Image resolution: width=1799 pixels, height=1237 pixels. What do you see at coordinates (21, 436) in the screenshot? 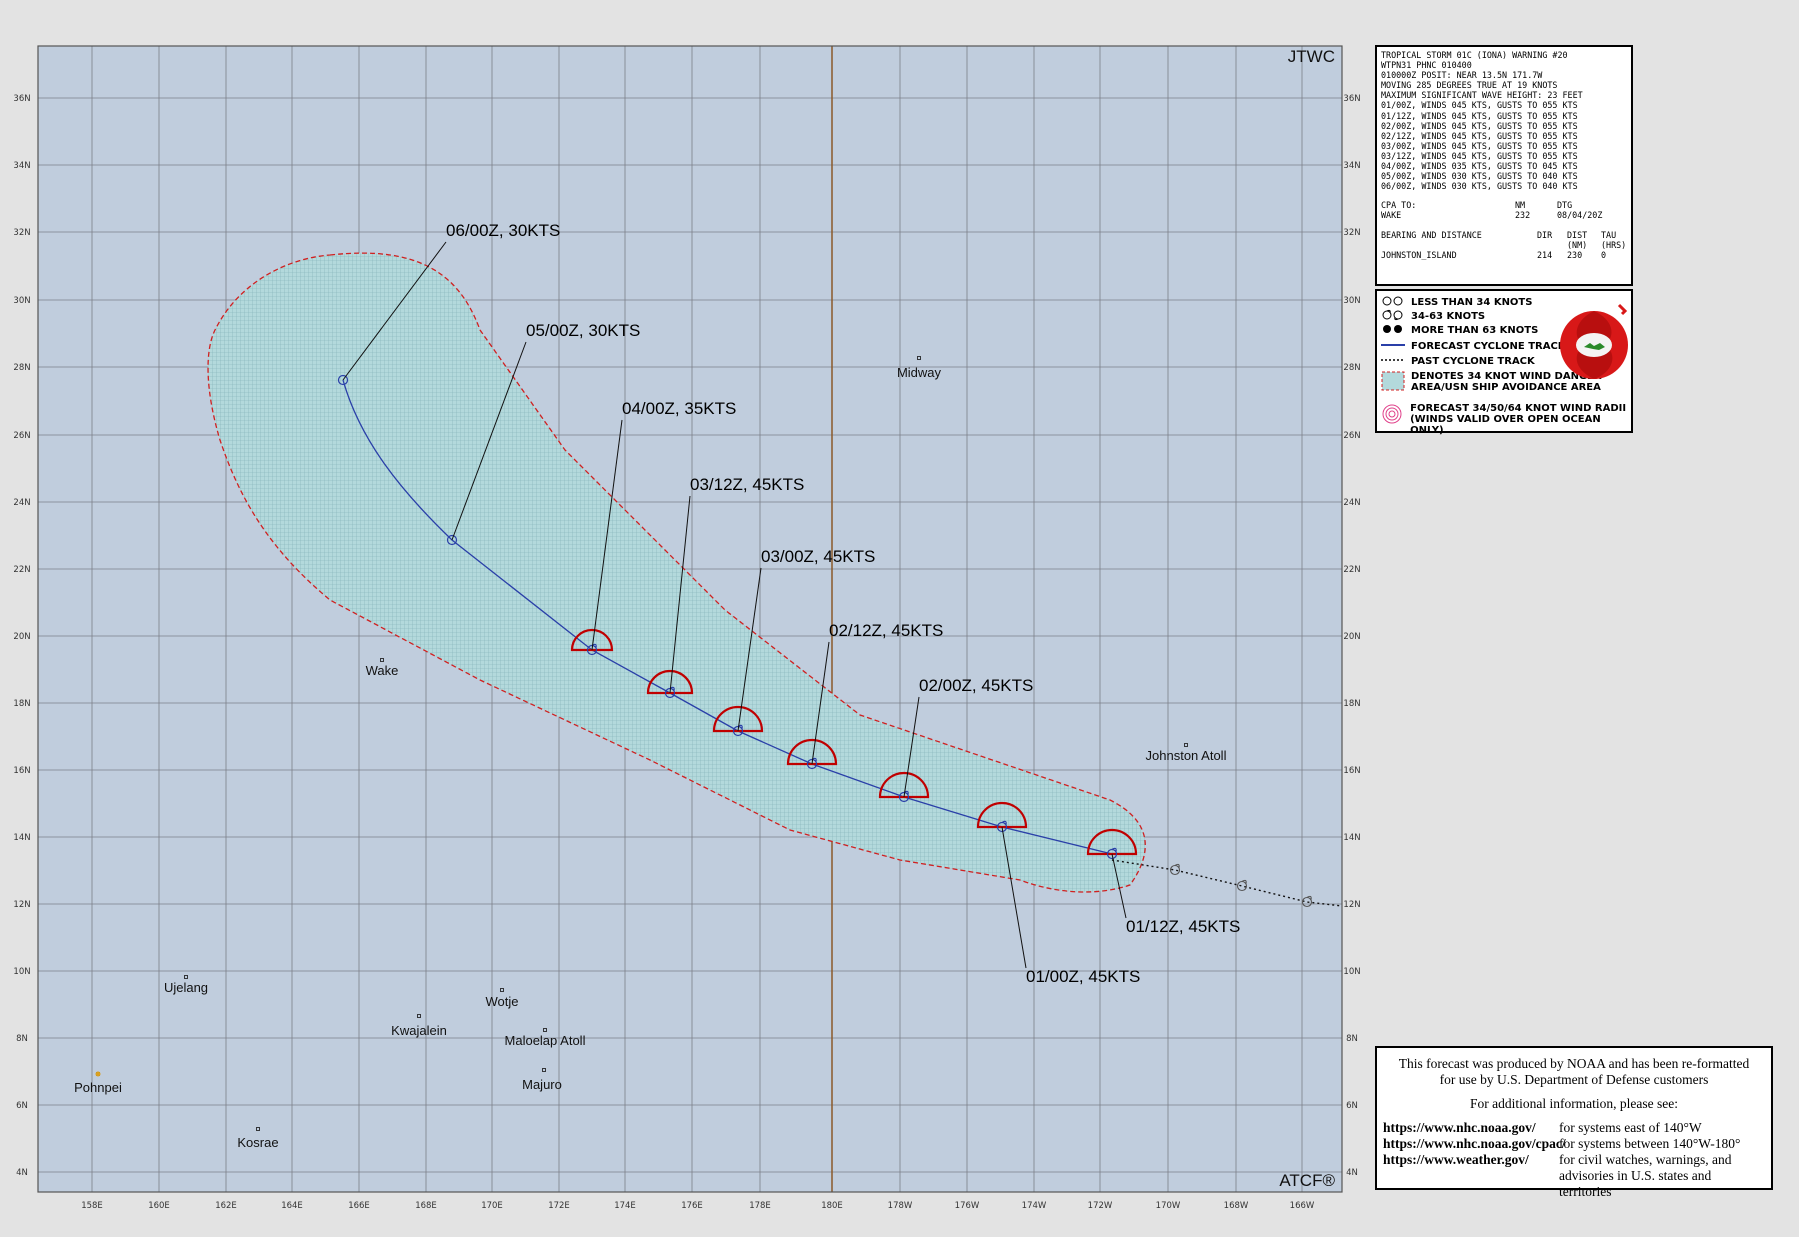
I see `lat-tick-label: 26N` at bounding box center [21, 436].